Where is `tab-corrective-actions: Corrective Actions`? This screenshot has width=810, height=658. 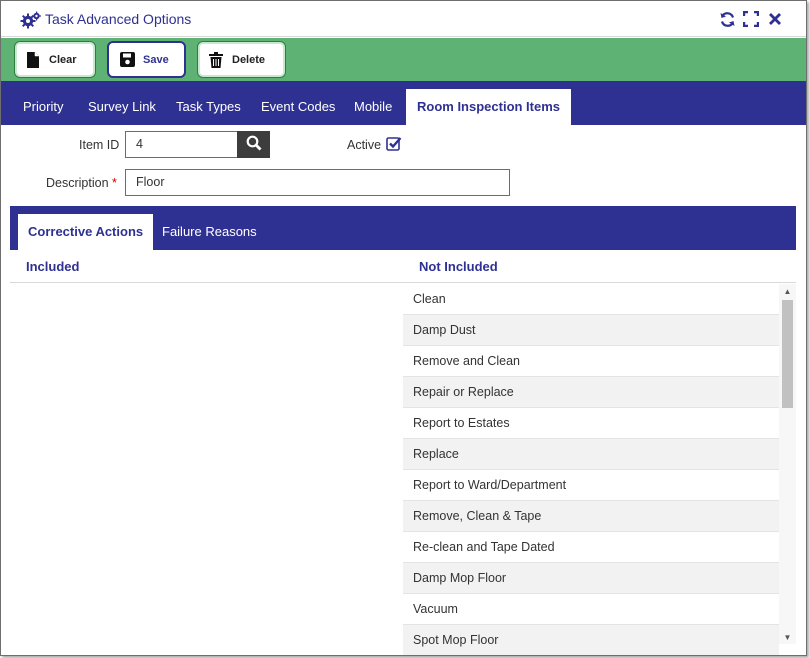
tab-corrective-actions: Corrective Actions is located at coordinates (86, 232).